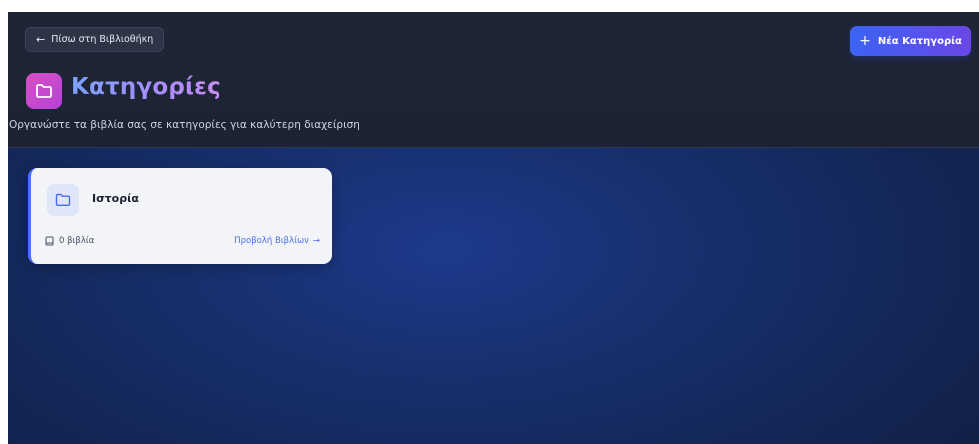 The width and height of the screenshot is (979, 444). I want to click on plus-icon: +, so click(865, 41).